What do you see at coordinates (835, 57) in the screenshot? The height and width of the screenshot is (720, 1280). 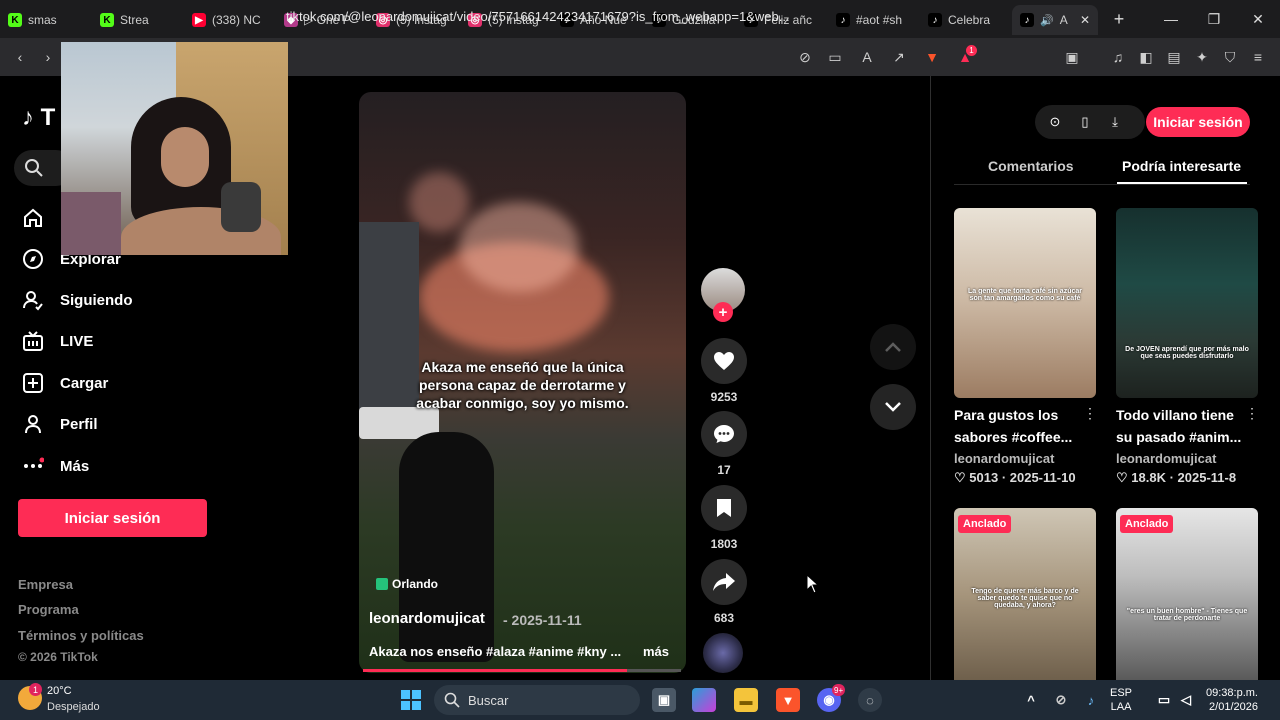 I see `cast-icon: ▭` at bounding box center [835, 57].